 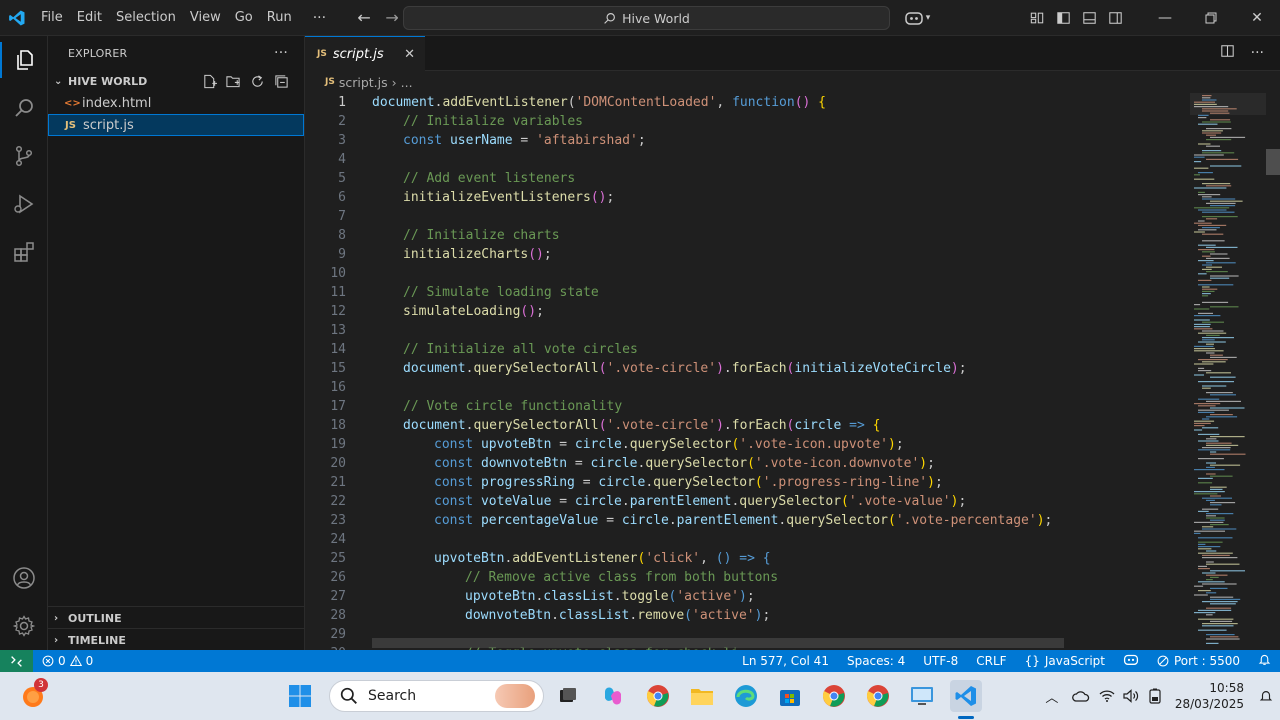 What do you see at coordinates (365, 53) in the screenshot?
I see `tab-script-js: JS script.js ✕` at bounding box center [365, 53].